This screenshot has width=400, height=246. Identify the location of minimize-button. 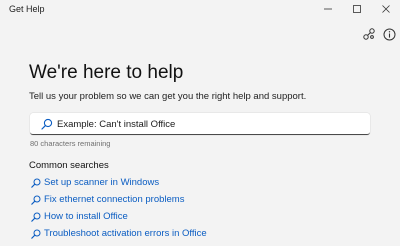
(328, 9).